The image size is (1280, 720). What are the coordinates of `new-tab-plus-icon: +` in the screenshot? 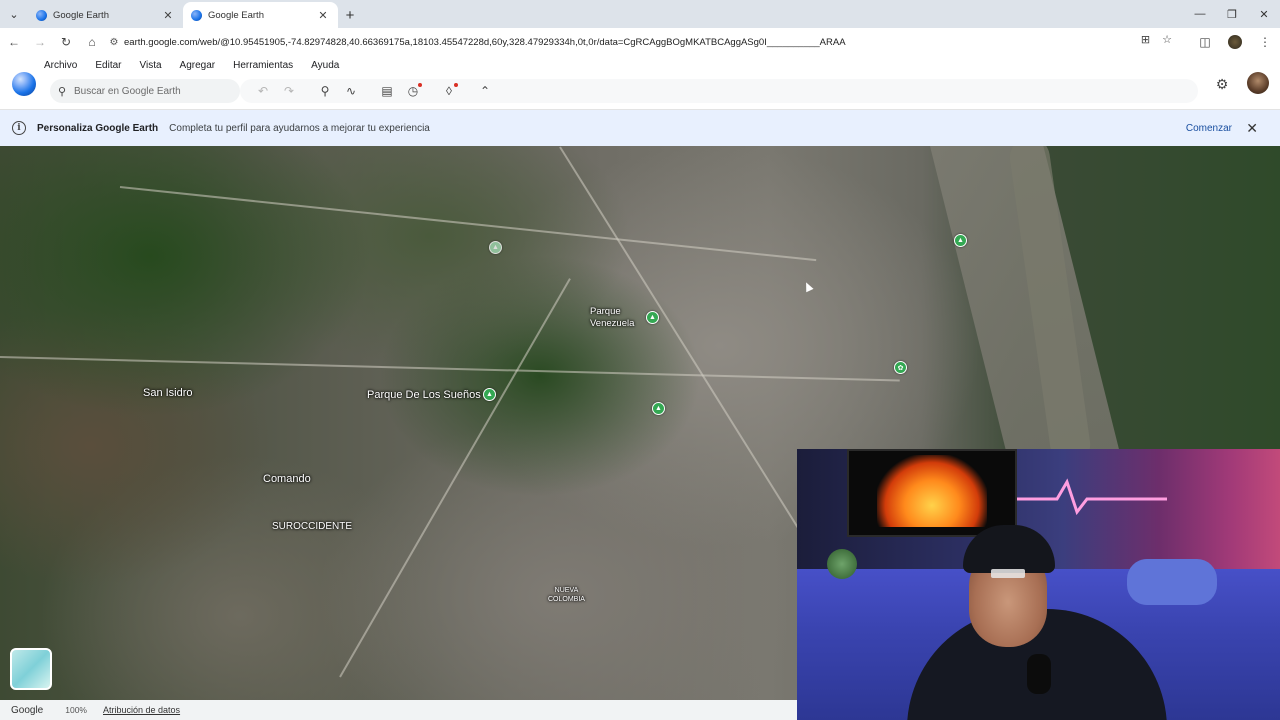 It's located at (350, 15).